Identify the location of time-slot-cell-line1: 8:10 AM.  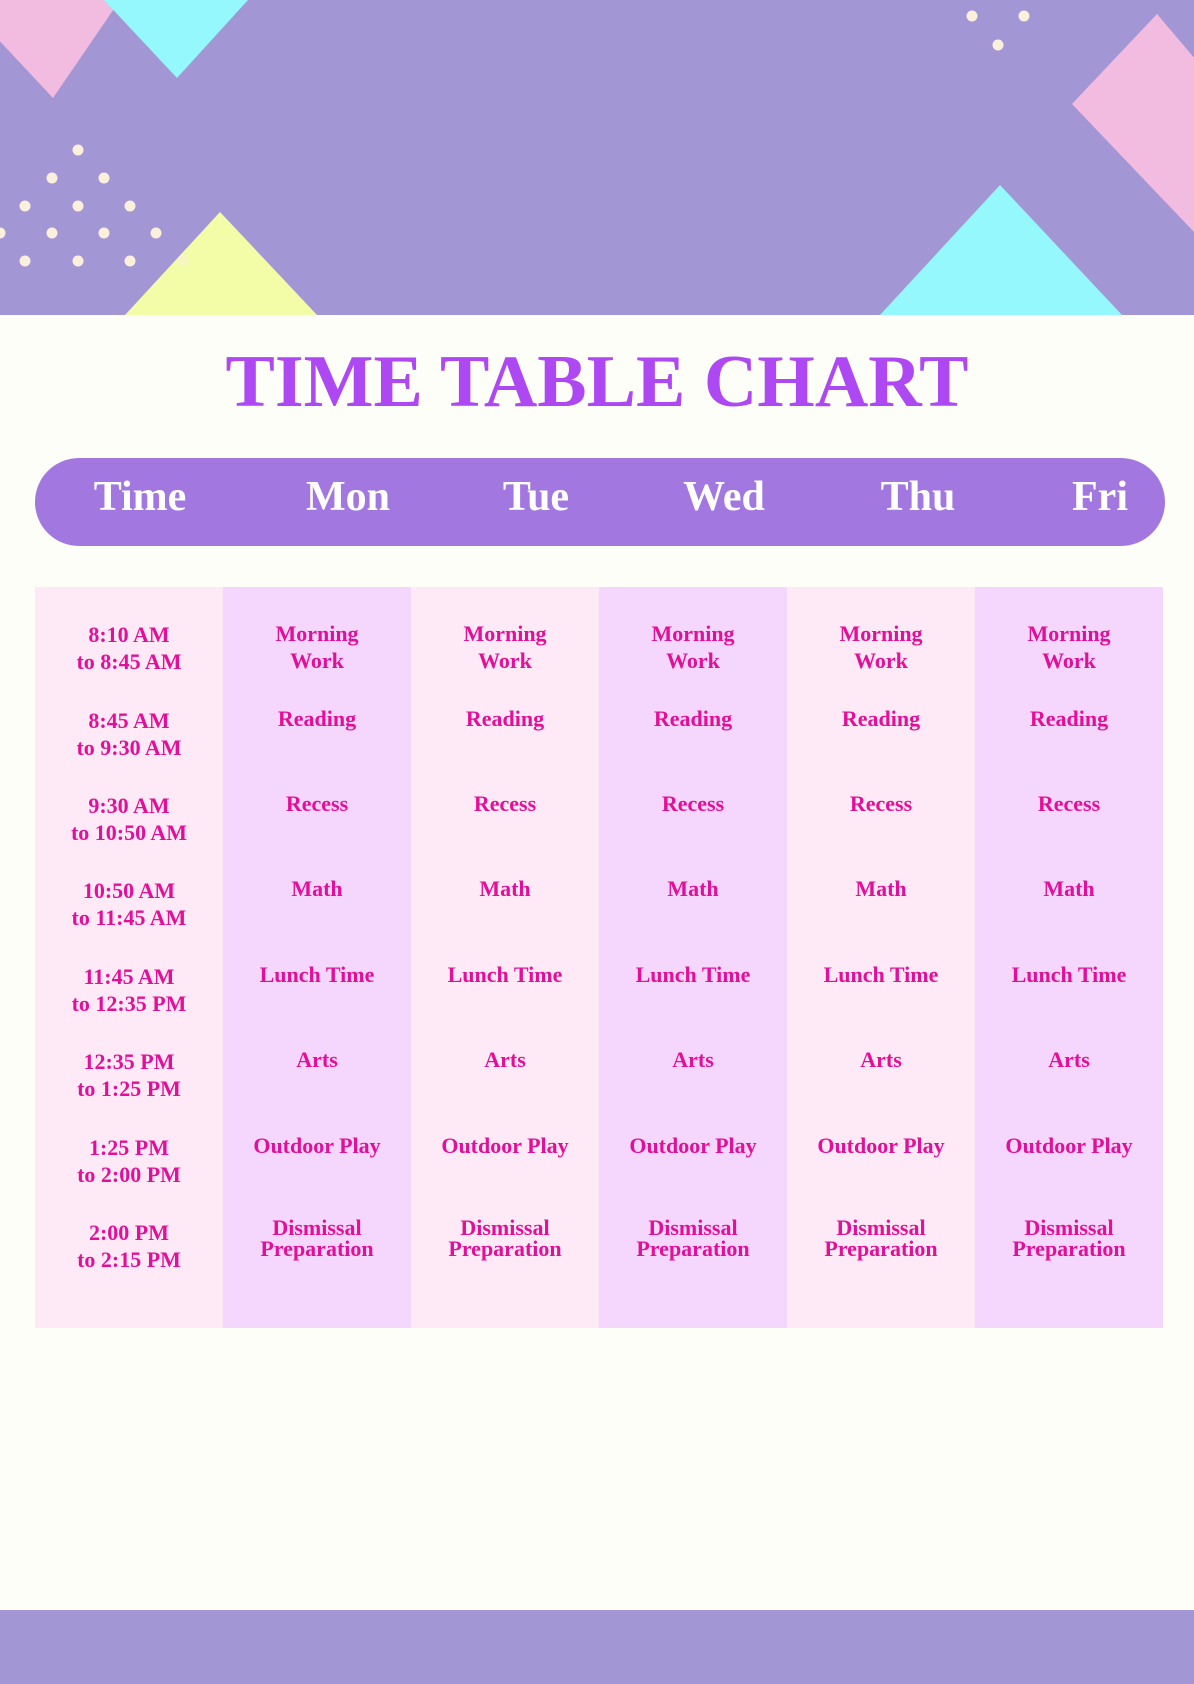
(129, 634).